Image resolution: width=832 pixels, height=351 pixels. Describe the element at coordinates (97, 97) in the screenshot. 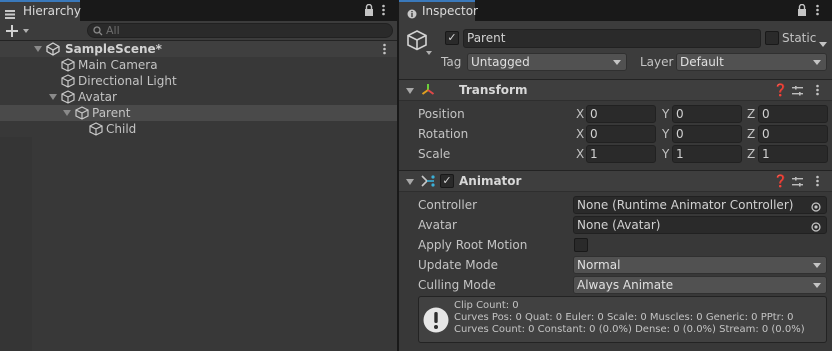

I see `item-label: Avatar` at that location.